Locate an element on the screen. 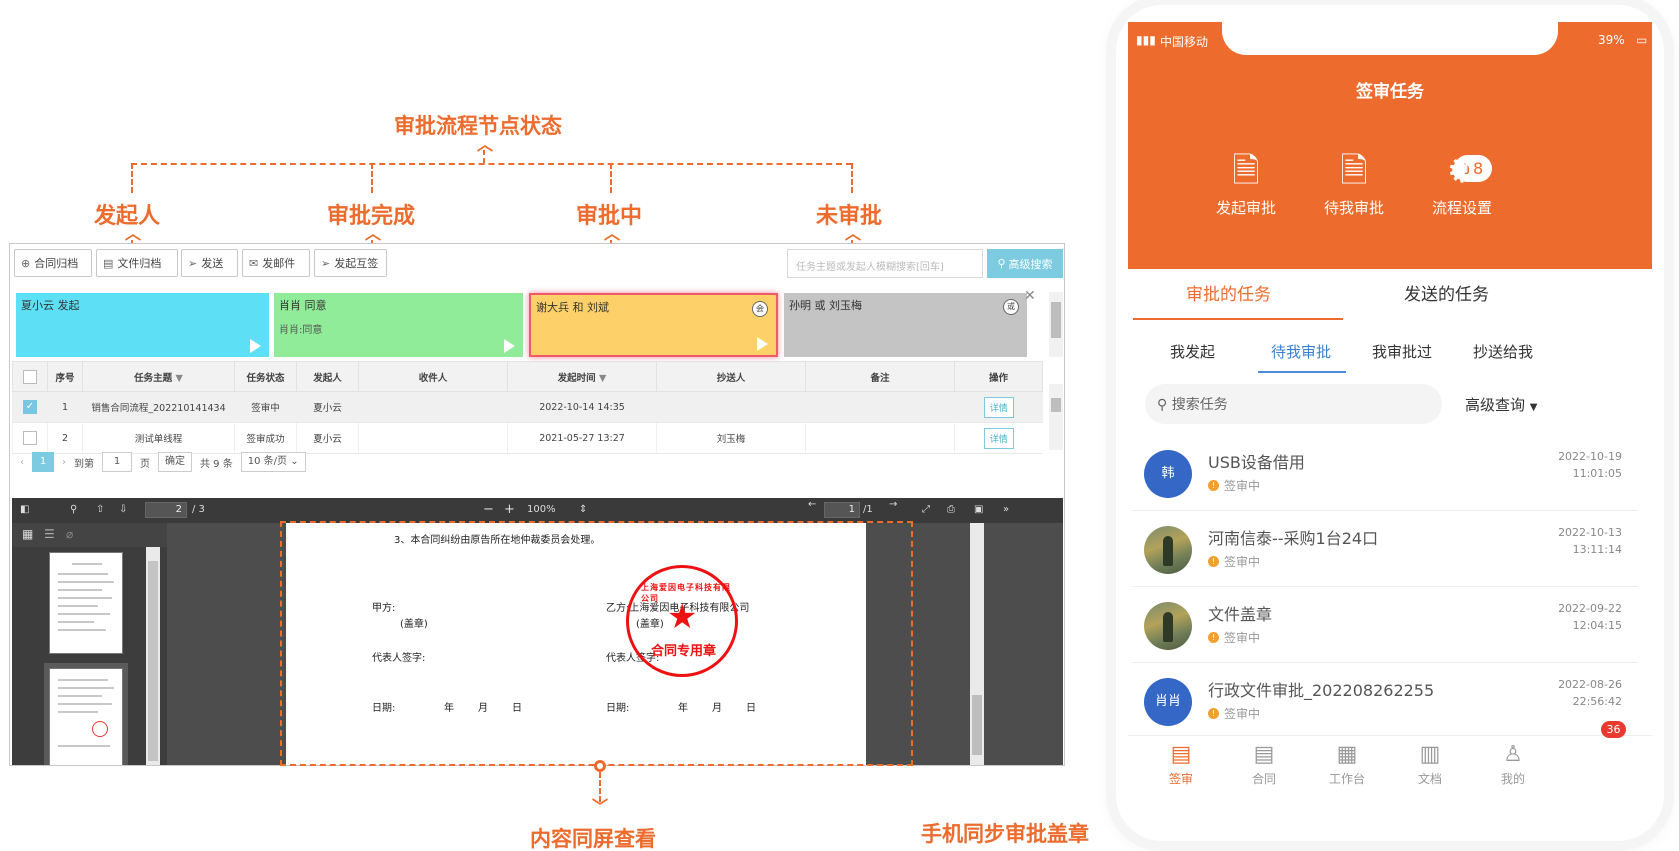 The height and width of the screenshot is (851, 1679). pdf-thumbnail-page-active is located at coordinates (86, 716).